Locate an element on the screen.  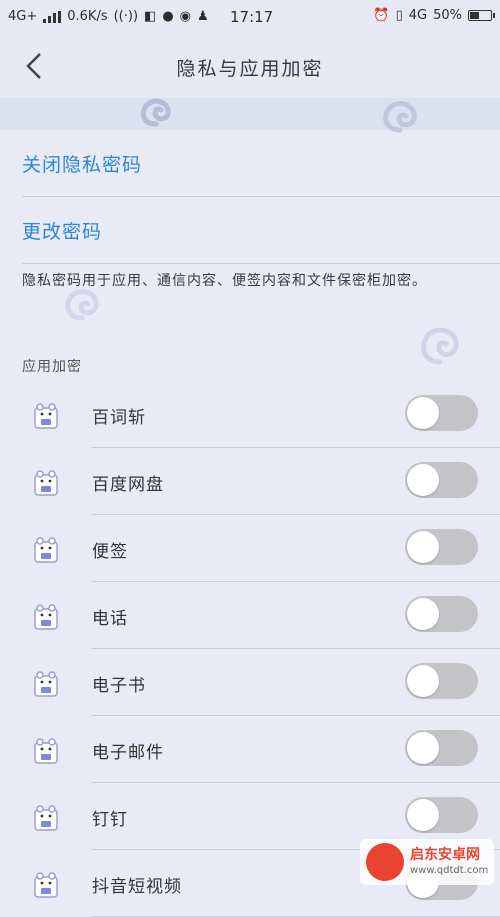
decorative-band is located at coordinates (250, 114).